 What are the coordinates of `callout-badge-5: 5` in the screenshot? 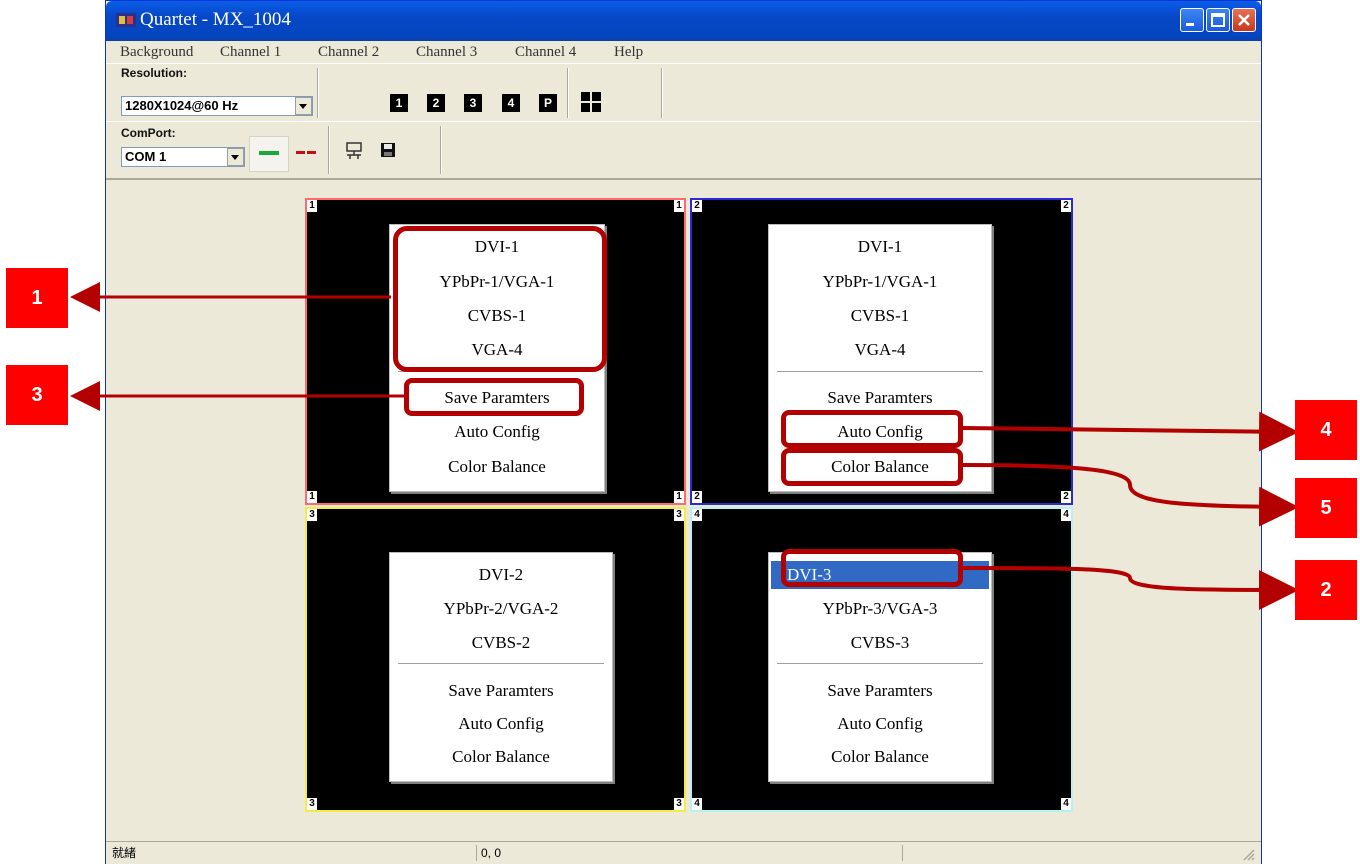 It's located at (1326, 508).